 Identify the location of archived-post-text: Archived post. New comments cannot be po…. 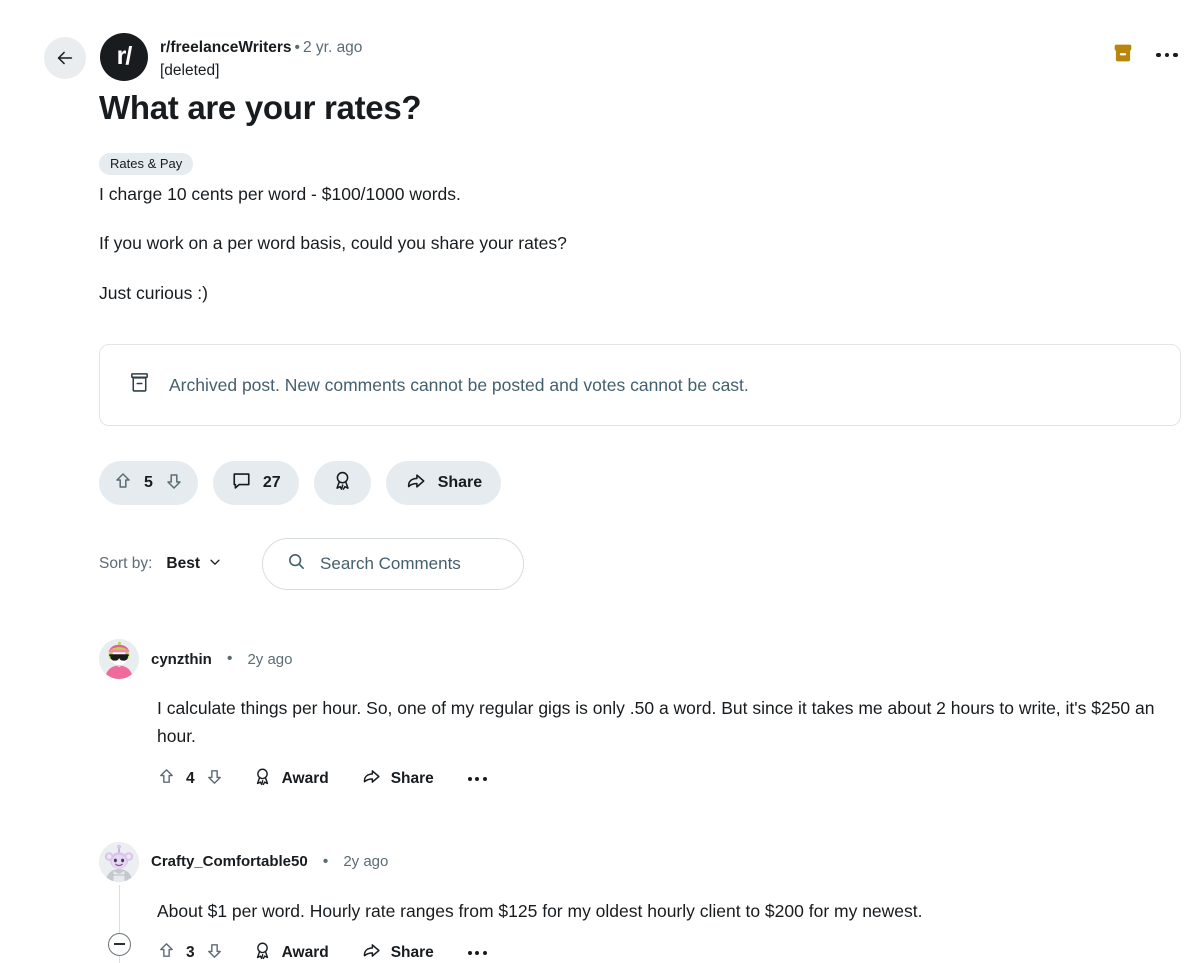
(459, 384).